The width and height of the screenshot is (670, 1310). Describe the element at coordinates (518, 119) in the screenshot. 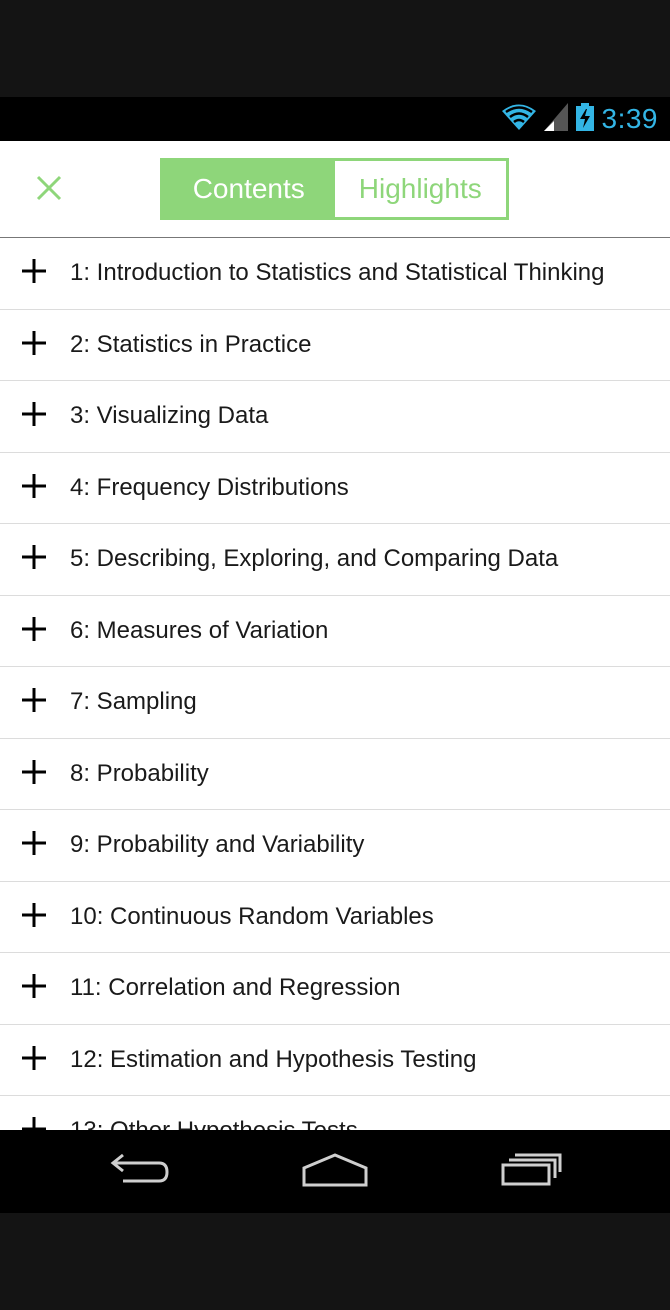

I see `wifi-icon` at that location.